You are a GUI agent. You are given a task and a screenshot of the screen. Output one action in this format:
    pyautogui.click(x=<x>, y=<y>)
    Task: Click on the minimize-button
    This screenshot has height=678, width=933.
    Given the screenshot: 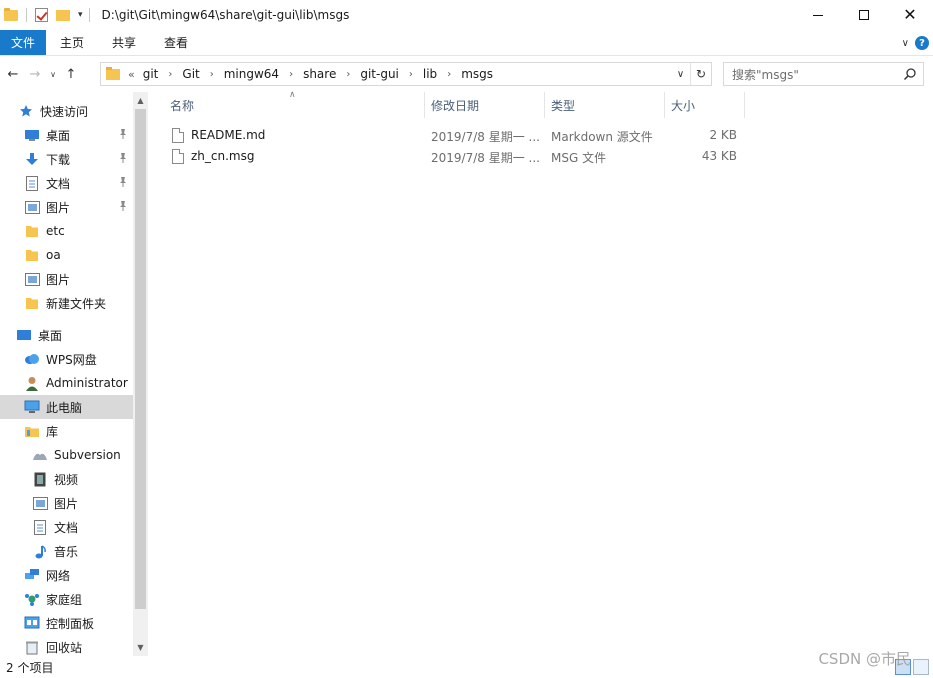 What is the action you would take?
    pyautogui.click(x=818, y=15)
    